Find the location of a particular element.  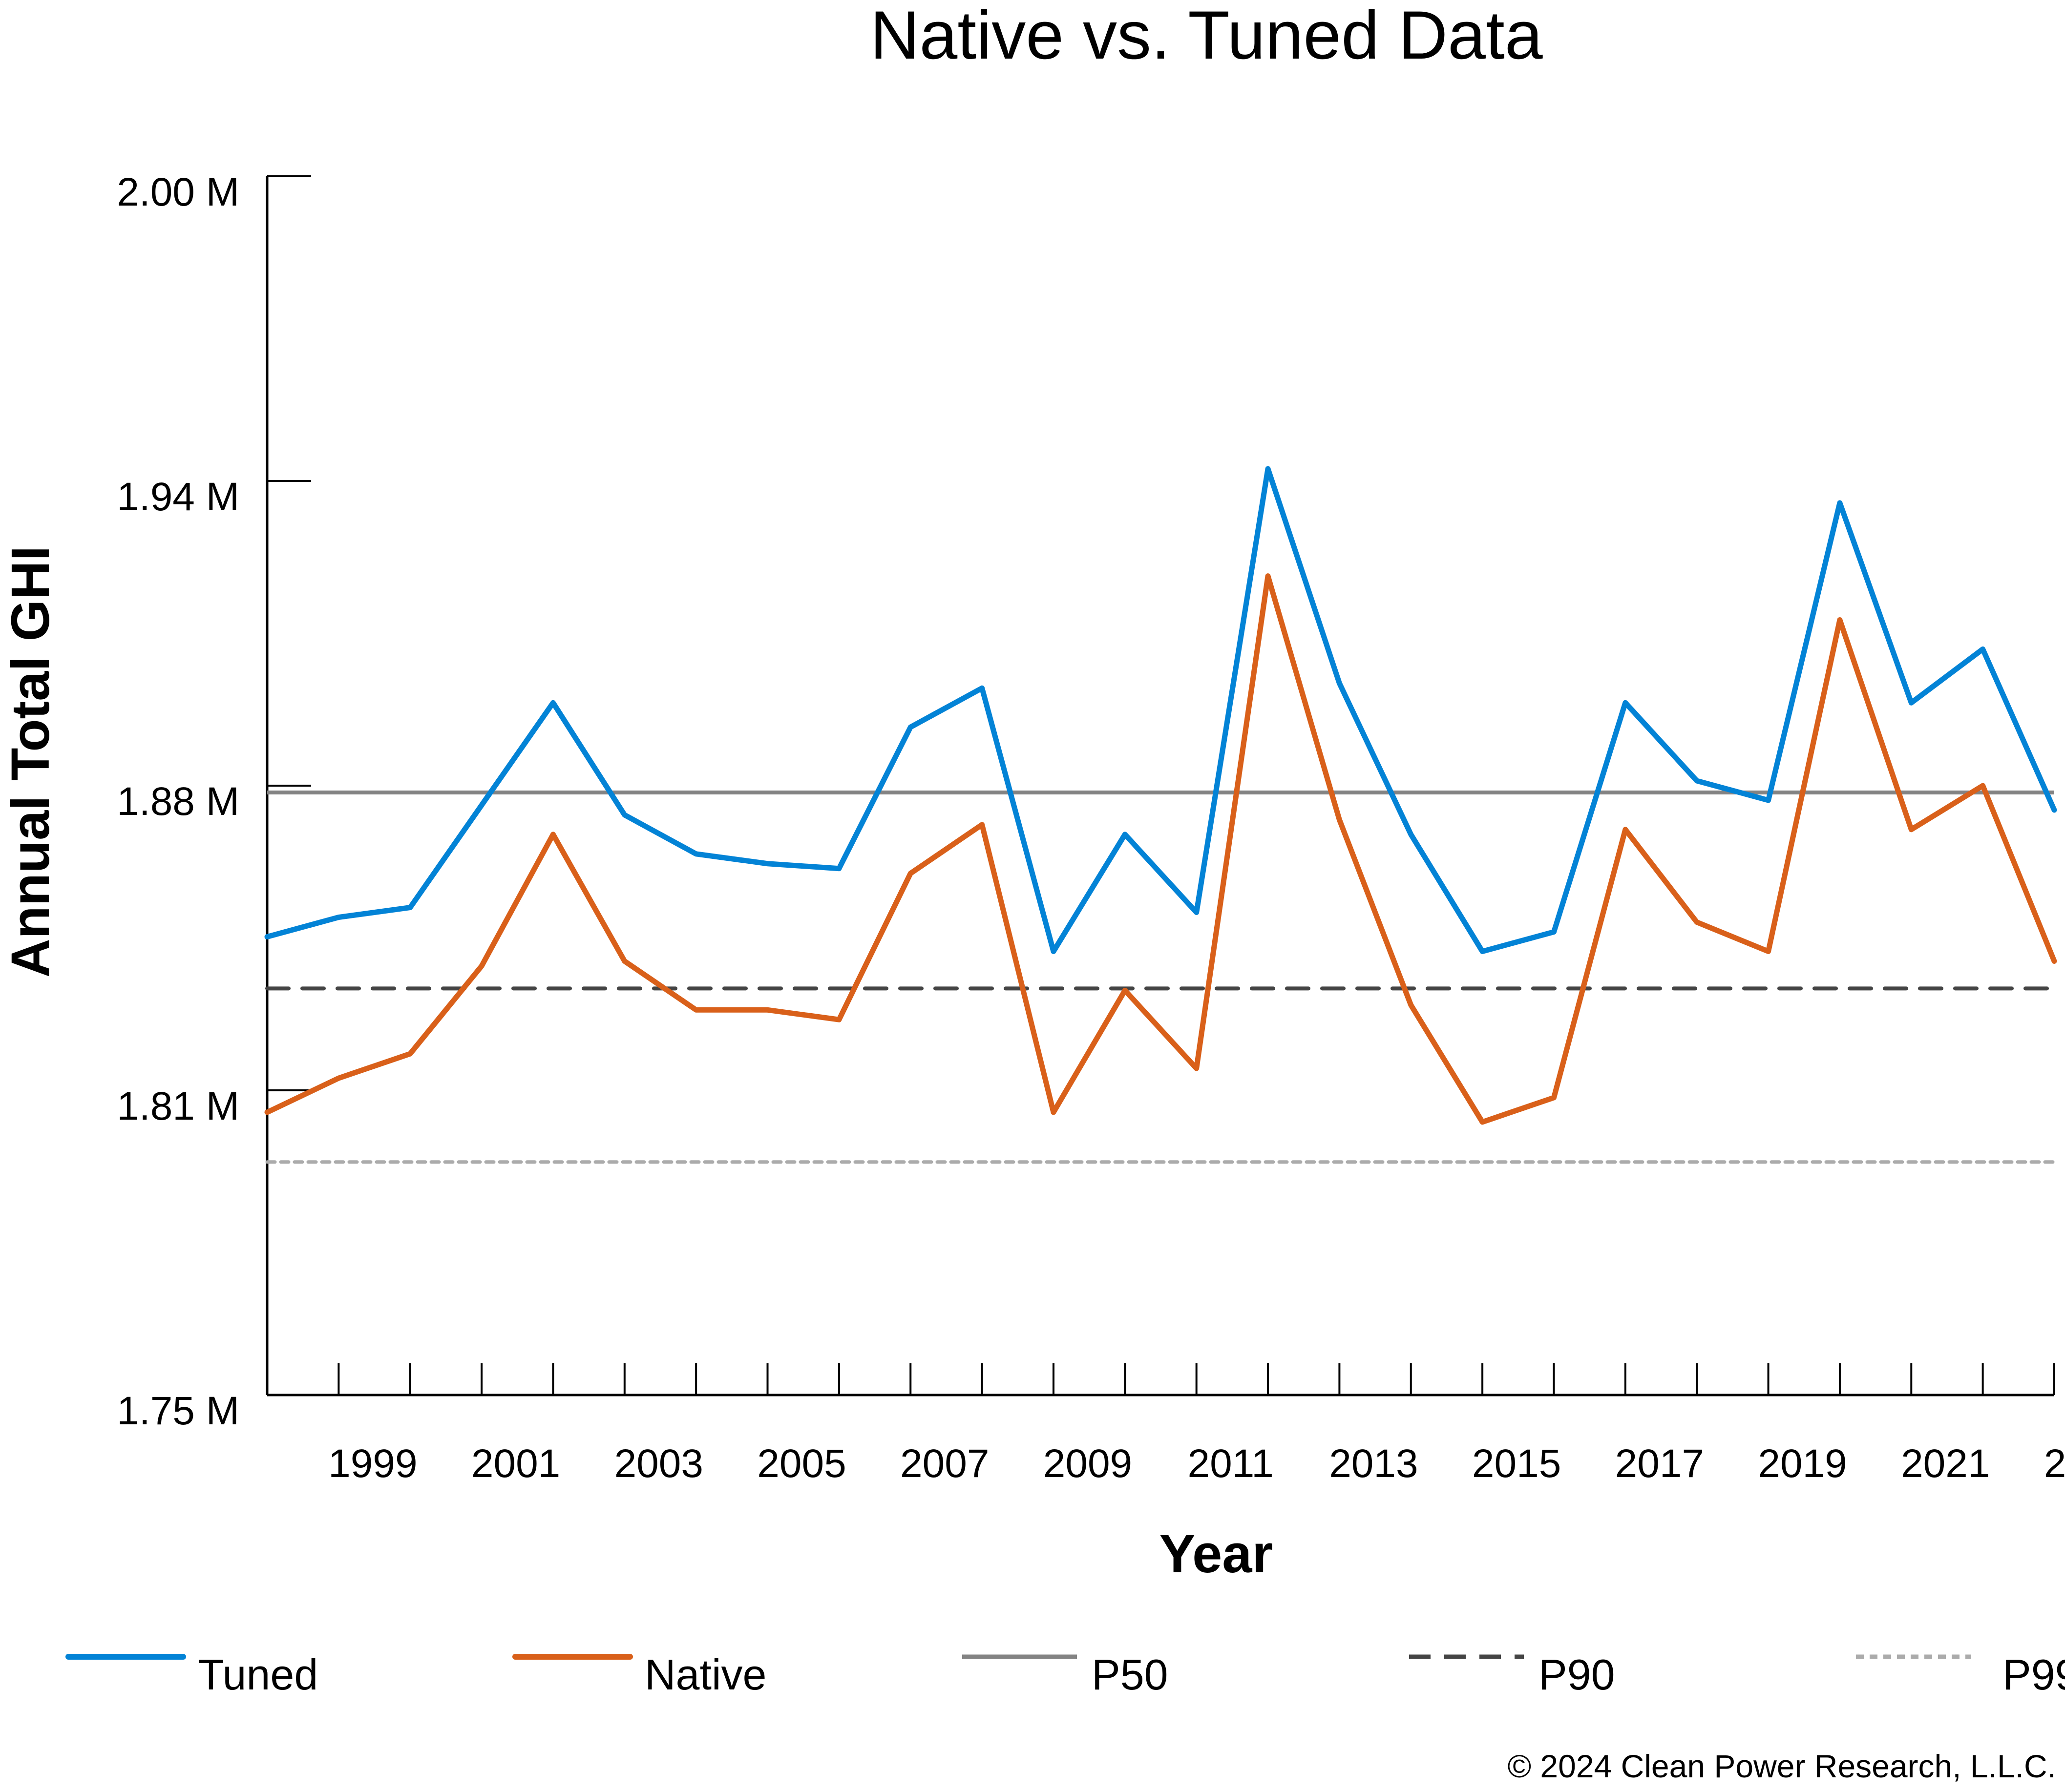

legend-label-p99: P99 is located at coordinates (2034, 1674).